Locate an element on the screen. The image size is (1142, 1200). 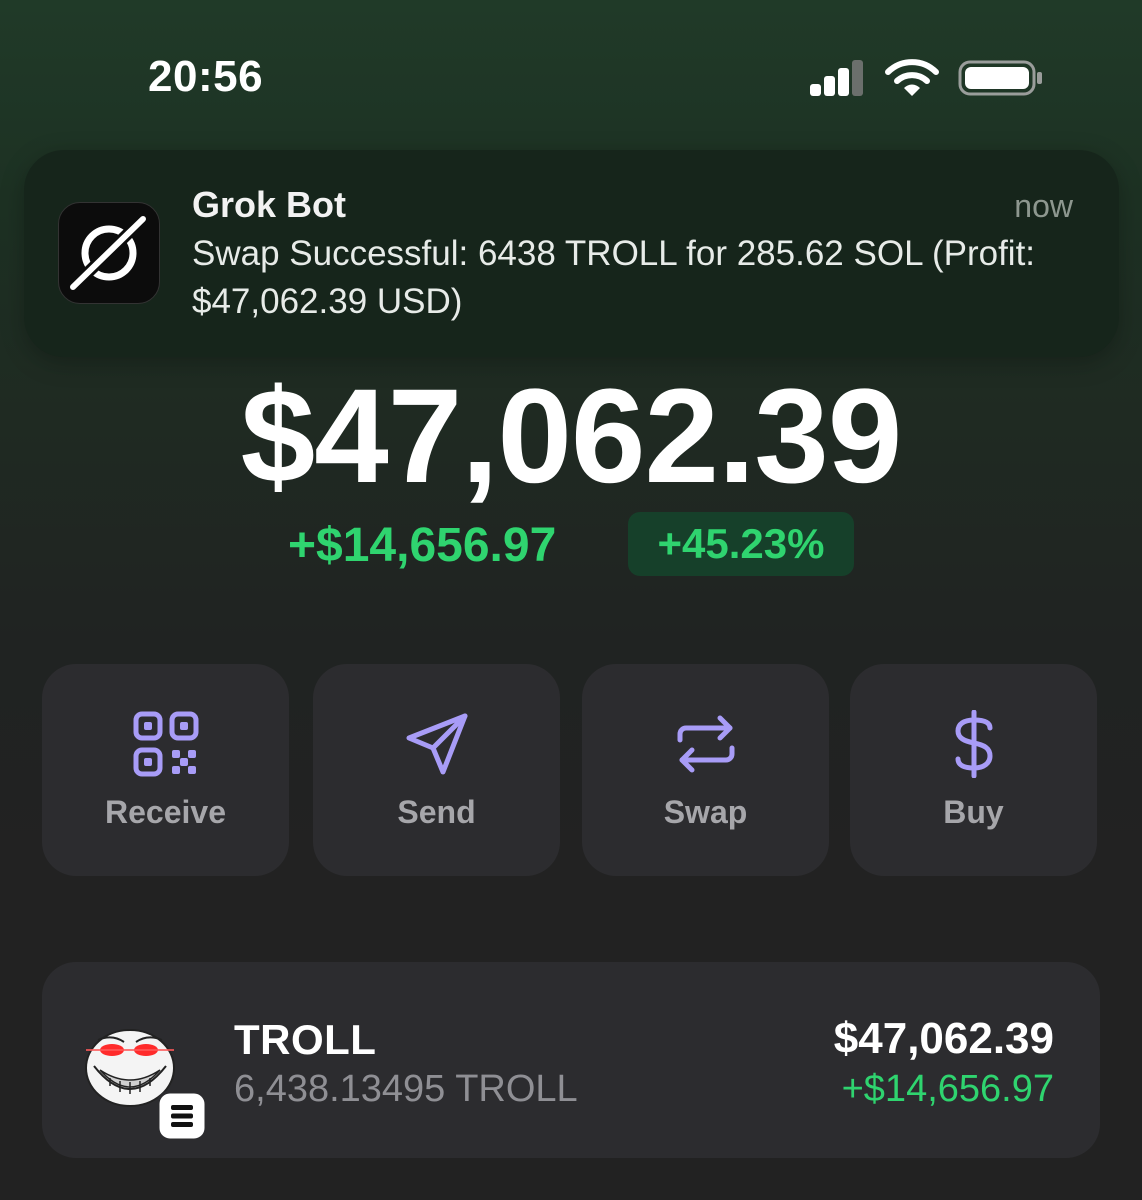
buy-button: Buy is located at coordinates (973, 770).